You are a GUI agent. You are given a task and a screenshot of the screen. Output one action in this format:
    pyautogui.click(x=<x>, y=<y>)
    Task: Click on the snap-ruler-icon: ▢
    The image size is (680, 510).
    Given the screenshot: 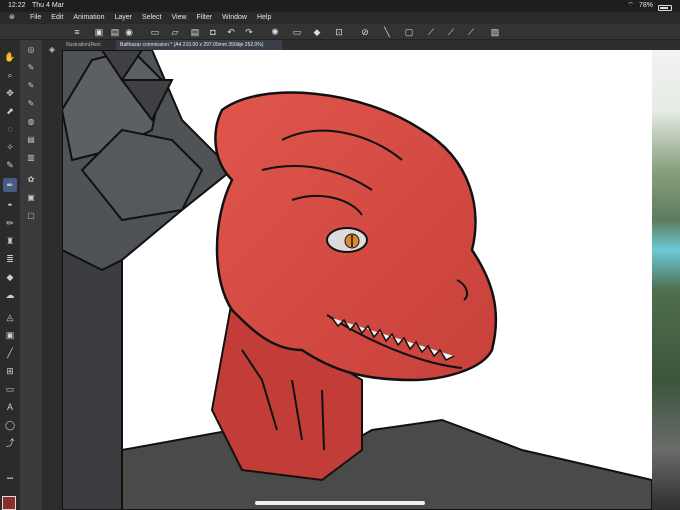 What is the action you would take?
    pyautogui.click(x=409, y=32)
    